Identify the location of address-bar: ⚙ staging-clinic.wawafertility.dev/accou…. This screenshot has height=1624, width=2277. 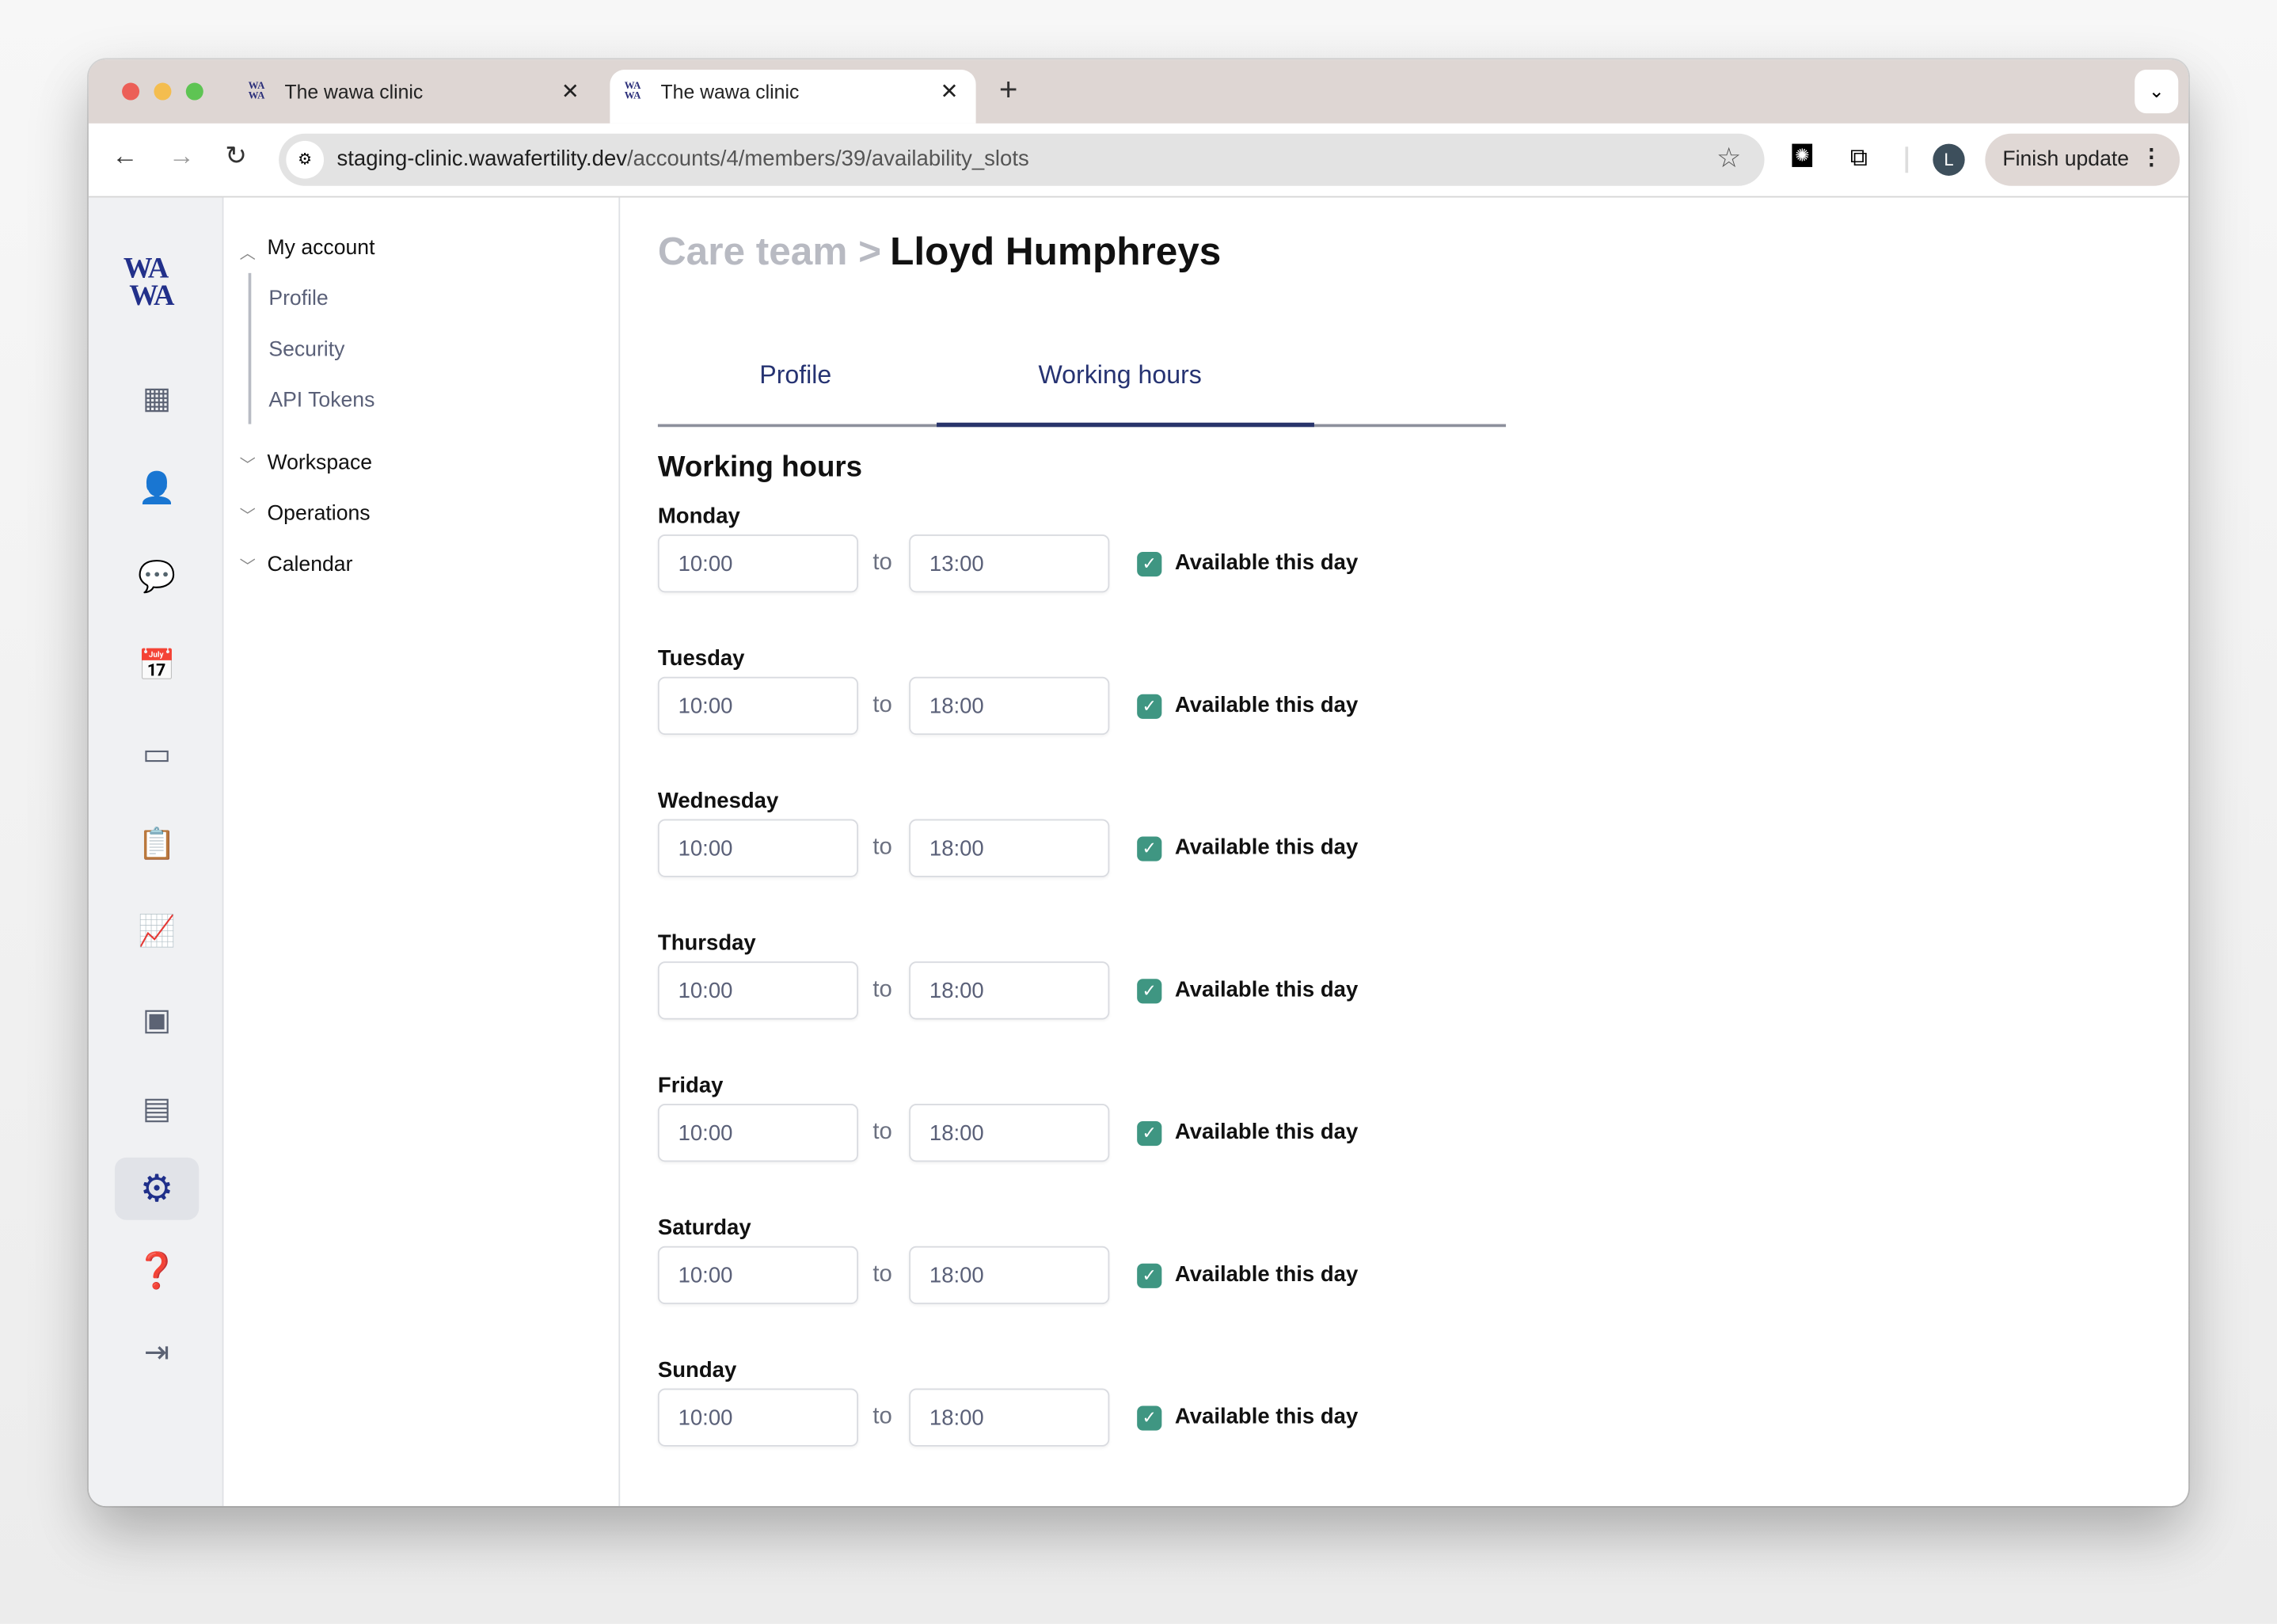
(1022, 159).